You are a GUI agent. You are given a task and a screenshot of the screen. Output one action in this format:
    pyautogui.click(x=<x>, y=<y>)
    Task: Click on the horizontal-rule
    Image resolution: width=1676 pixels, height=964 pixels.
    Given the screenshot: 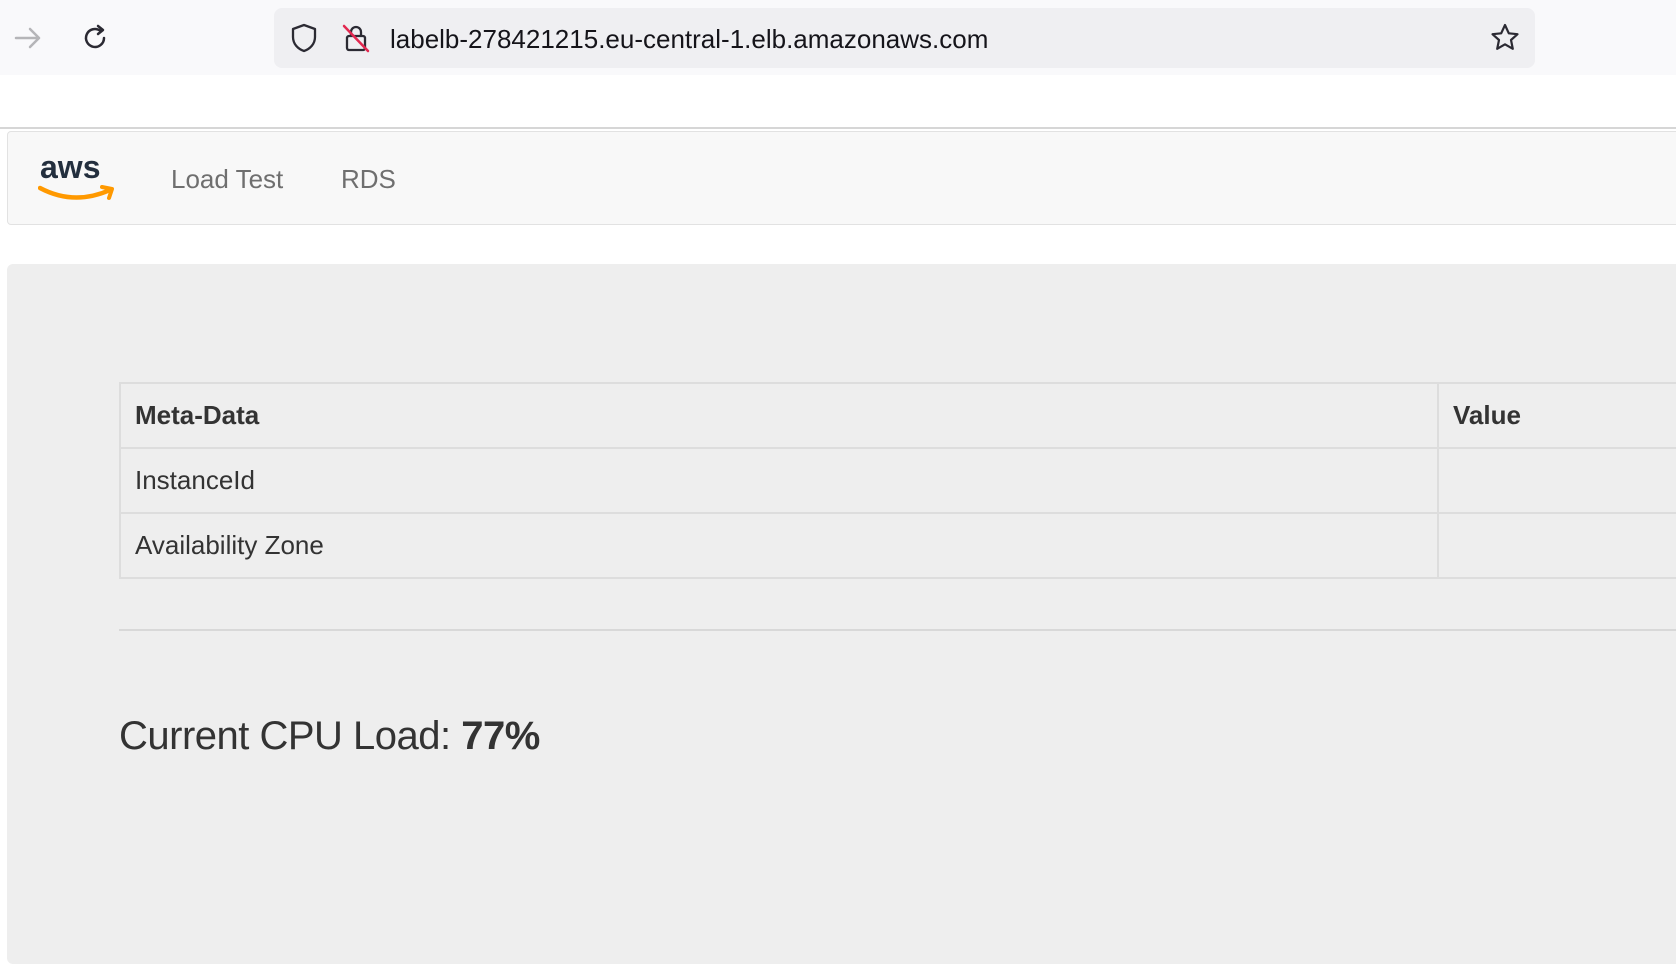 What is the action you would take?
    pyautogui.click(x=897, y=630)
    